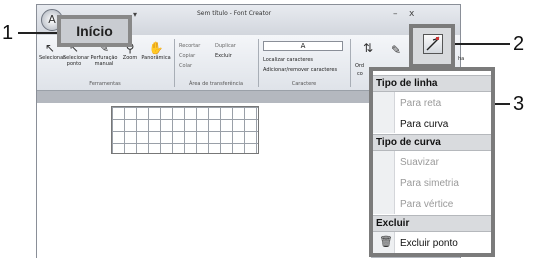 This screenshot has width=536, height=258. Describe the element at coordinates (156, 58) in the screenshot. I see `pan-tool-label: Panorâmica` at that location.